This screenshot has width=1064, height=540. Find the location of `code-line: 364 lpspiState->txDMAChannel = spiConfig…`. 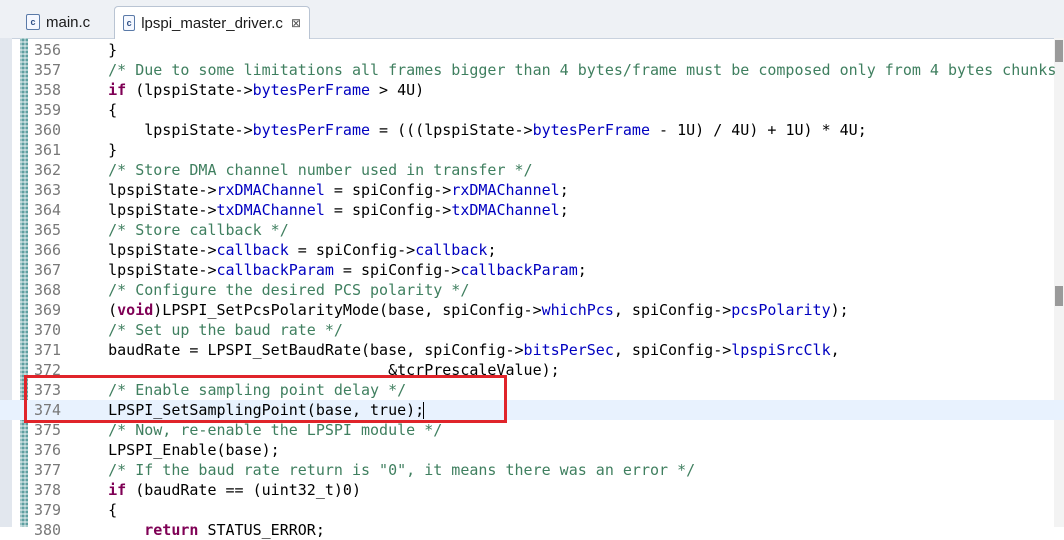

code-line: 364 lpspiState->txDMAChannel = spiConfig… is located at coordinates (532, 210).